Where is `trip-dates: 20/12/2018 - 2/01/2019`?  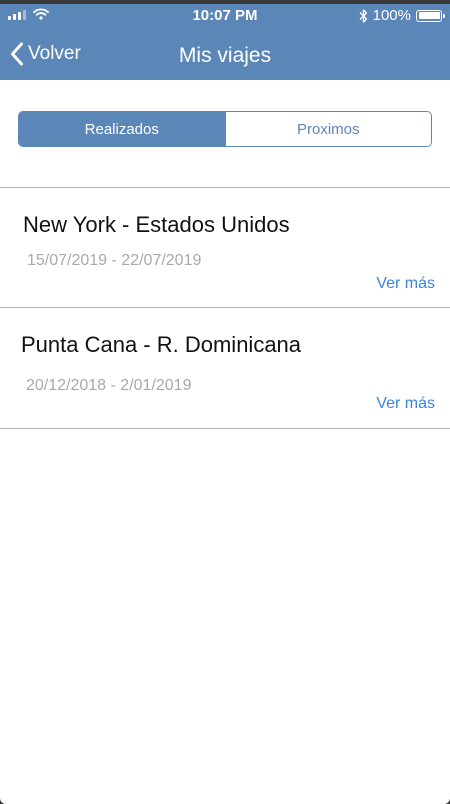
trip-dates: 20/12/2018 - 2/01/2019 is located at coordinates (109, 385).